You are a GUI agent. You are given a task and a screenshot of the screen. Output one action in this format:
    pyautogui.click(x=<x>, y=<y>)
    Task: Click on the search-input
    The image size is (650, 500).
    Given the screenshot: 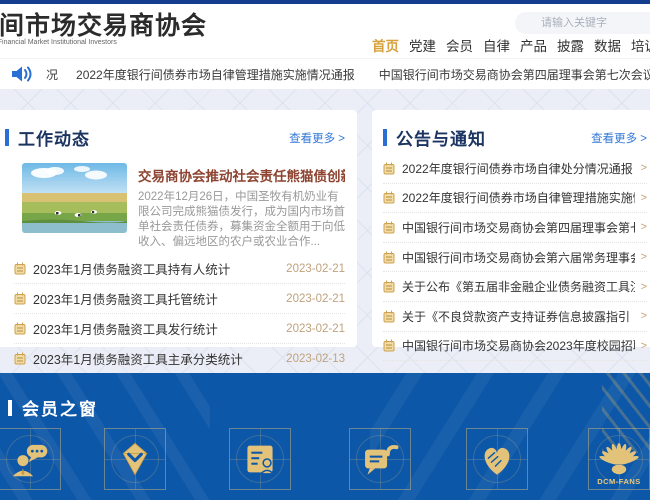 What is the action you would take?
    pyautogui.click(x=582, y=23)
    